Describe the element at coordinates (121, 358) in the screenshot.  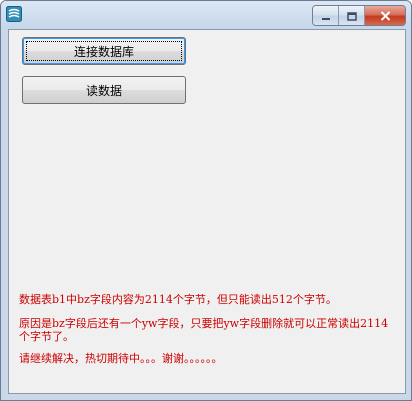
I see `message-line-3: 请继续解决，热切期待中。。。谢谢。。。。。。` at that location.